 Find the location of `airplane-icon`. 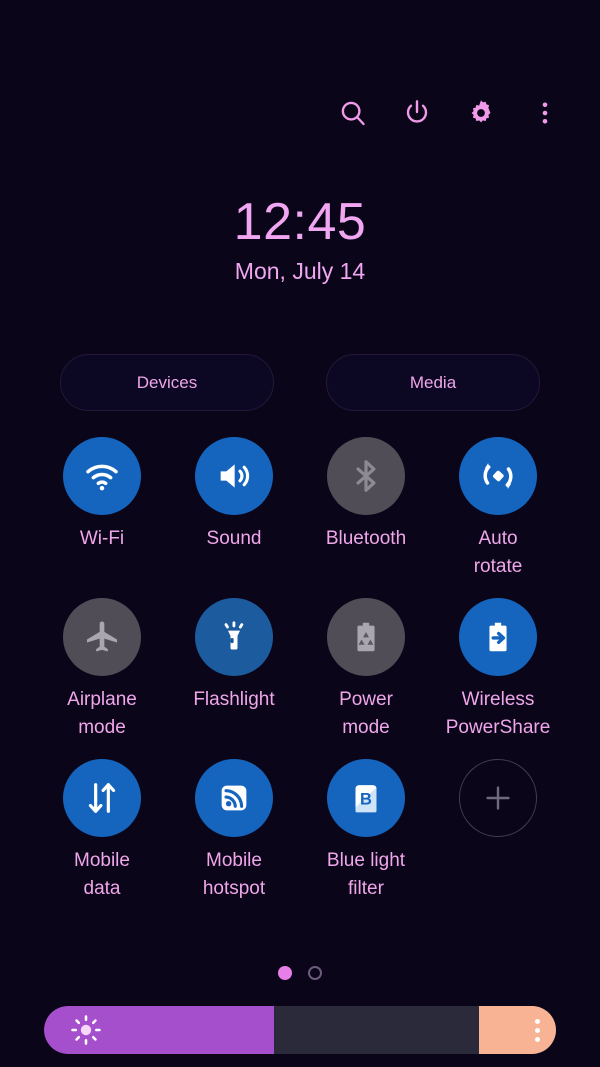

airplane-icon is located at coordinates (102, 637).